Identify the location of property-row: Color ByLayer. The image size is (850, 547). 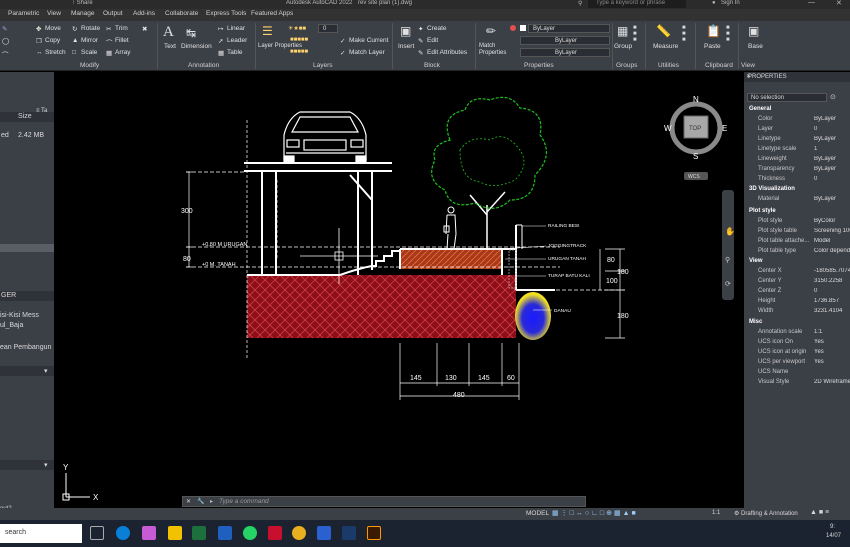
(797, 121).